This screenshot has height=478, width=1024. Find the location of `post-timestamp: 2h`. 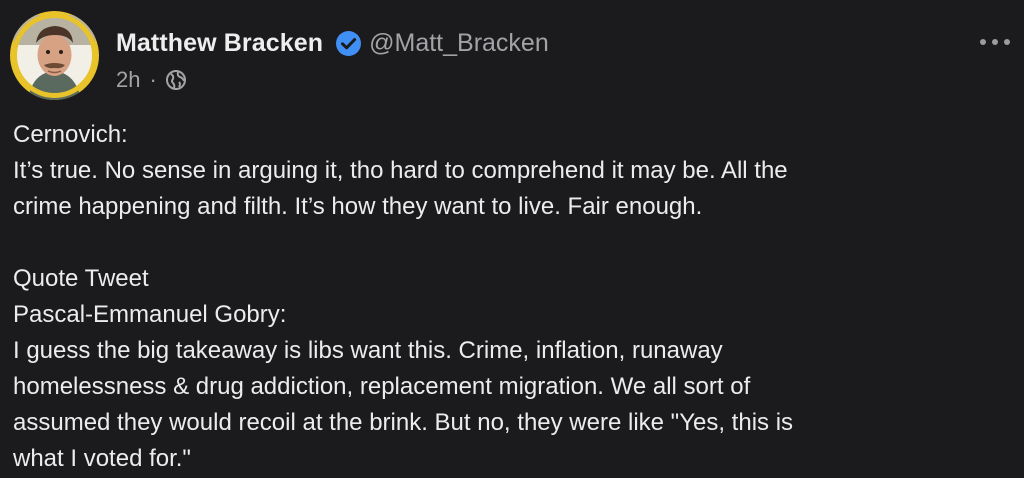

post-timestamp: 2h is located at coordinates (128, 80).